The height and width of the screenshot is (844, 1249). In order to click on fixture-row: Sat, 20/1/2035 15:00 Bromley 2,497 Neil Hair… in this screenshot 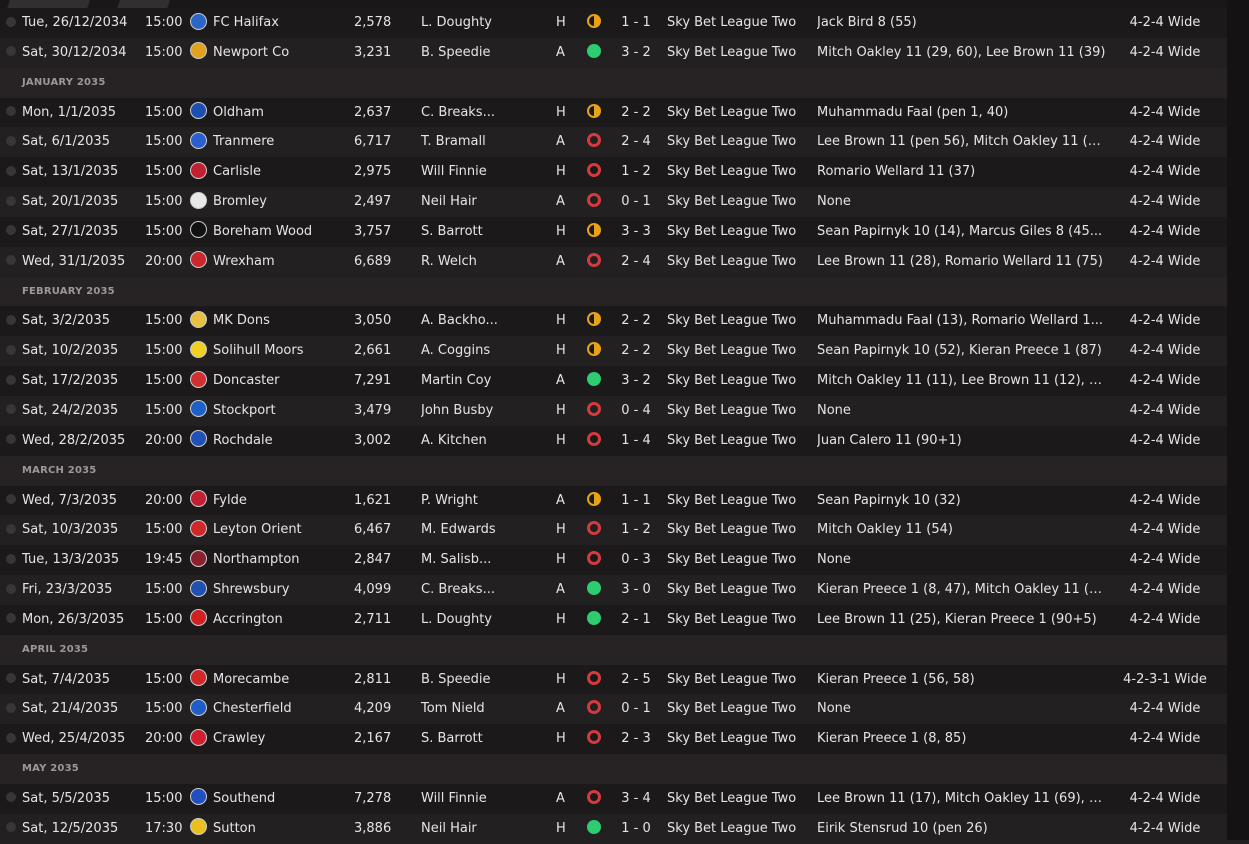, I will do `click(624, 202)`.